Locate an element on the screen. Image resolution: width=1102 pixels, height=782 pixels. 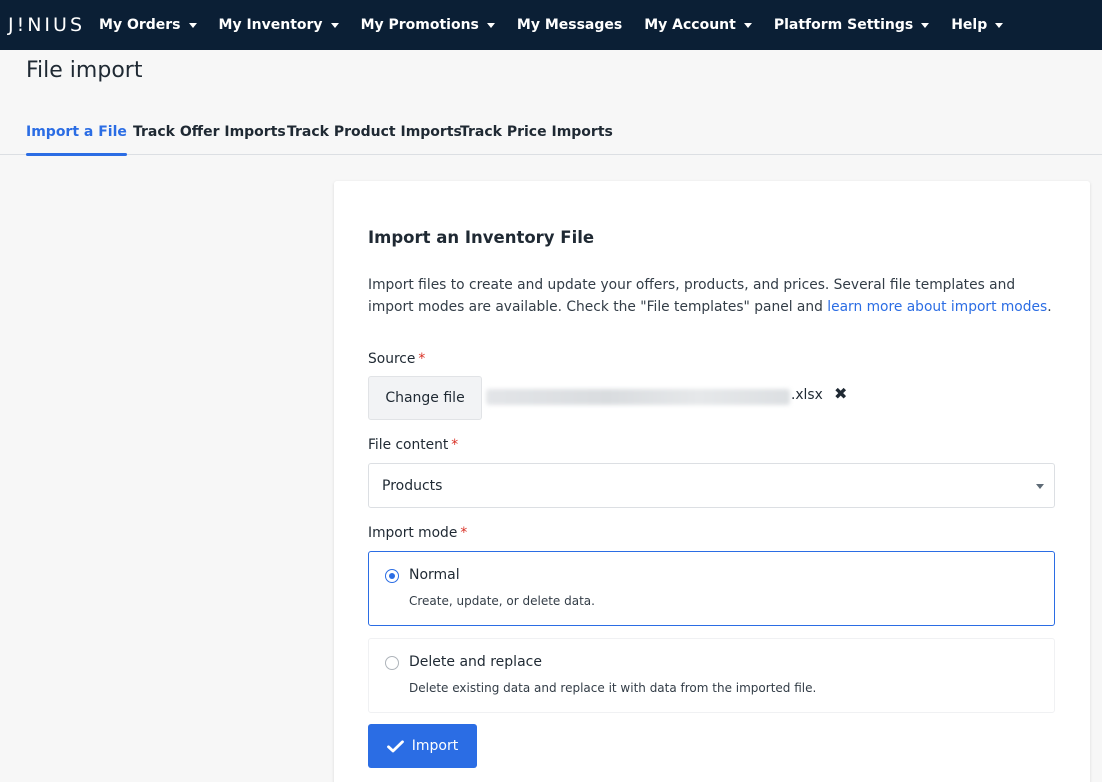
source-label-text: Source is located at coordinates (392, 359).